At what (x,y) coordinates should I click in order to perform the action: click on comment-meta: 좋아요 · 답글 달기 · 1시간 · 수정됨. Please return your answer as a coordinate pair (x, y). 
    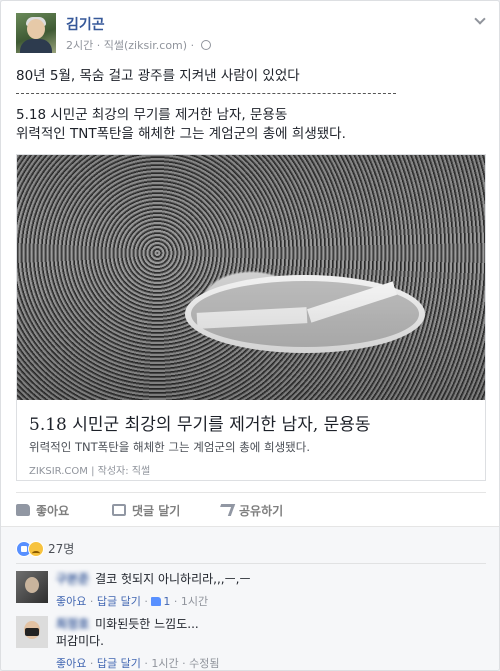
    Looking at the image, I should click on (138, 663).